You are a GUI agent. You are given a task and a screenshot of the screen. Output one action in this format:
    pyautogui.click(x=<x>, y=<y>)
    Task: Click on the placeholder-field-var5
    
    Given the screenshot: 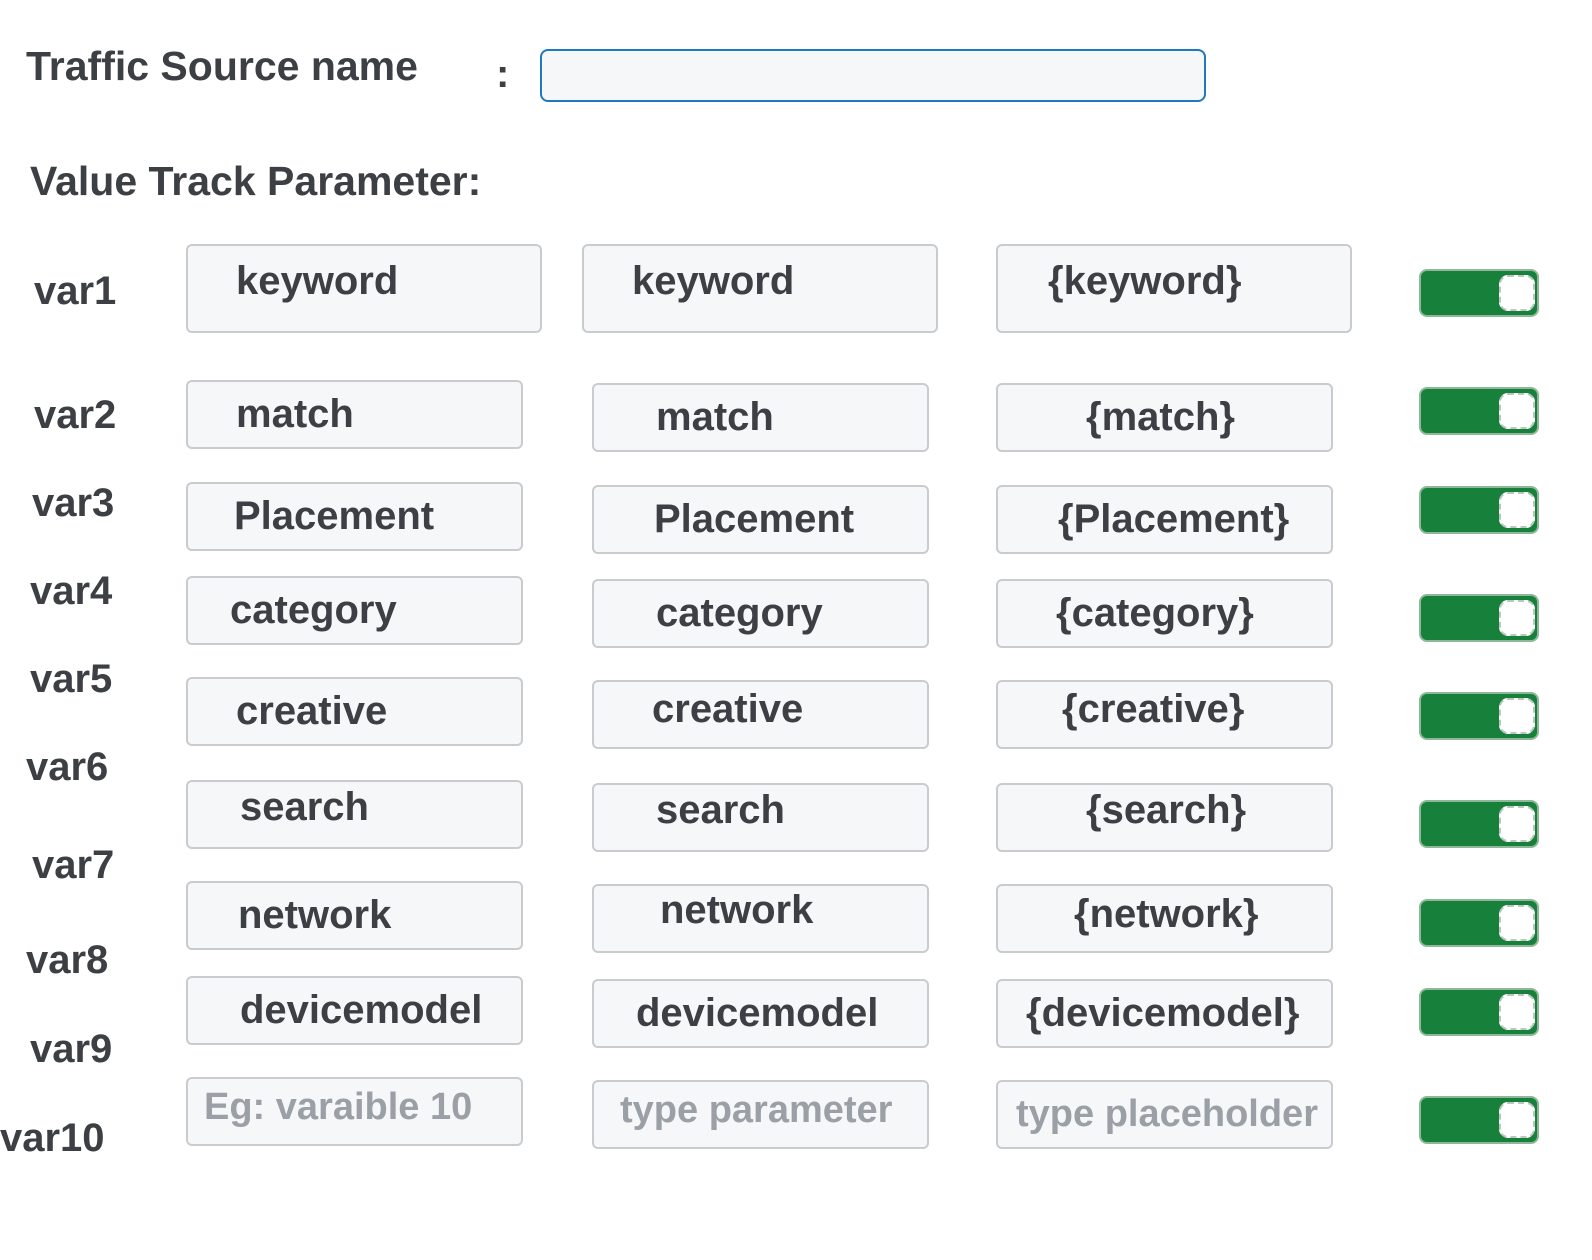 What is the action you would take?
    pyautogui.click(x=1164, y=714)
    